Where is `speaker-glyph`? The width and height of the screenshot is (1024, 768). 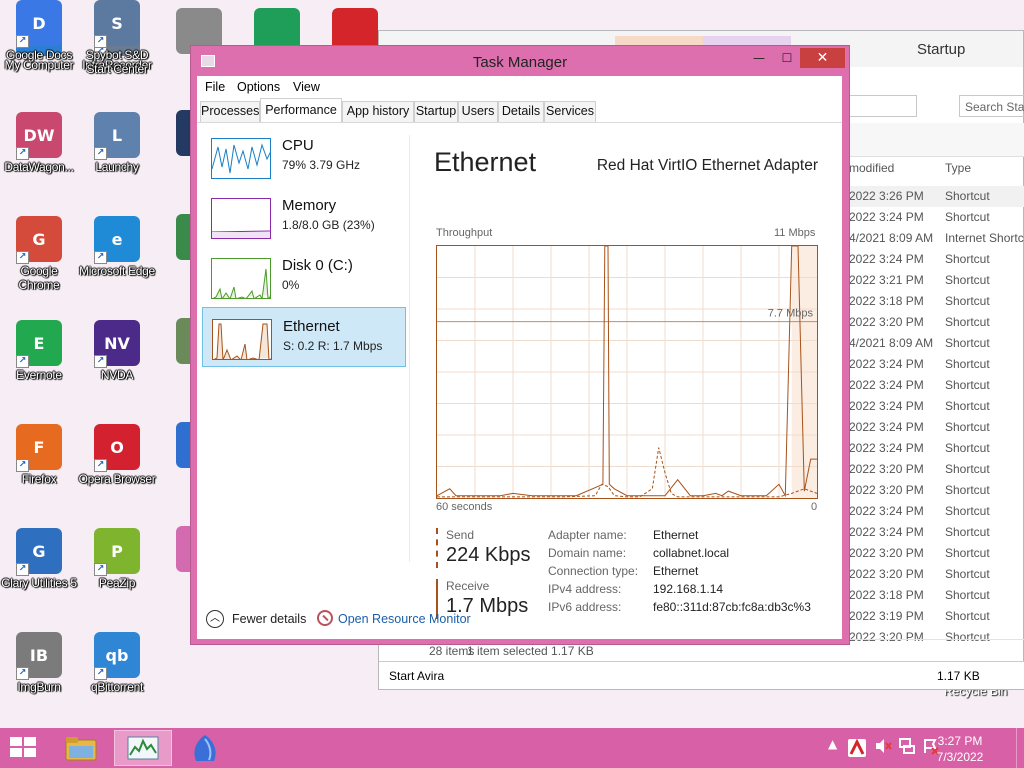 speaker-glyph is located at coordinates (884, 746).